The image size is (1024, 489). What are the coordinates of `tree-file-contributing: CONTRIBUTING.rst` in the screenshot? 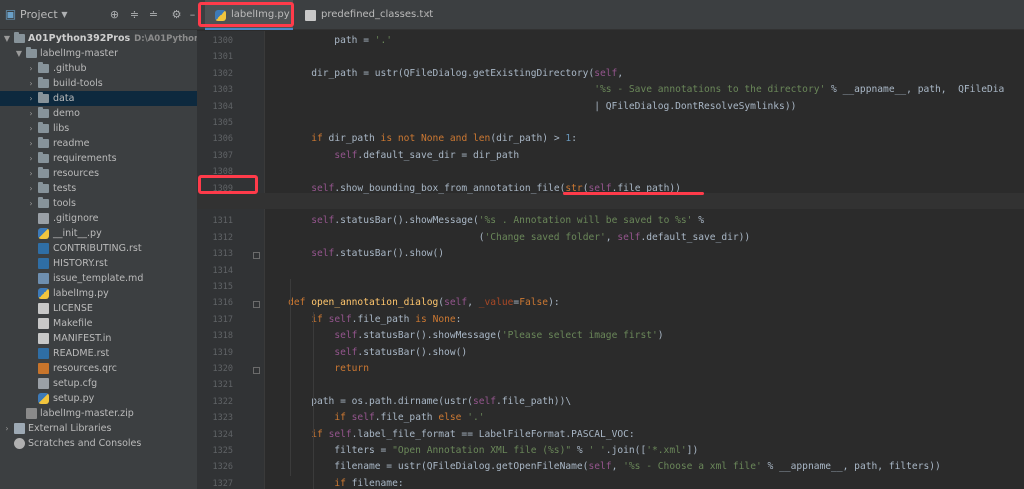 It's located at (98, 248).